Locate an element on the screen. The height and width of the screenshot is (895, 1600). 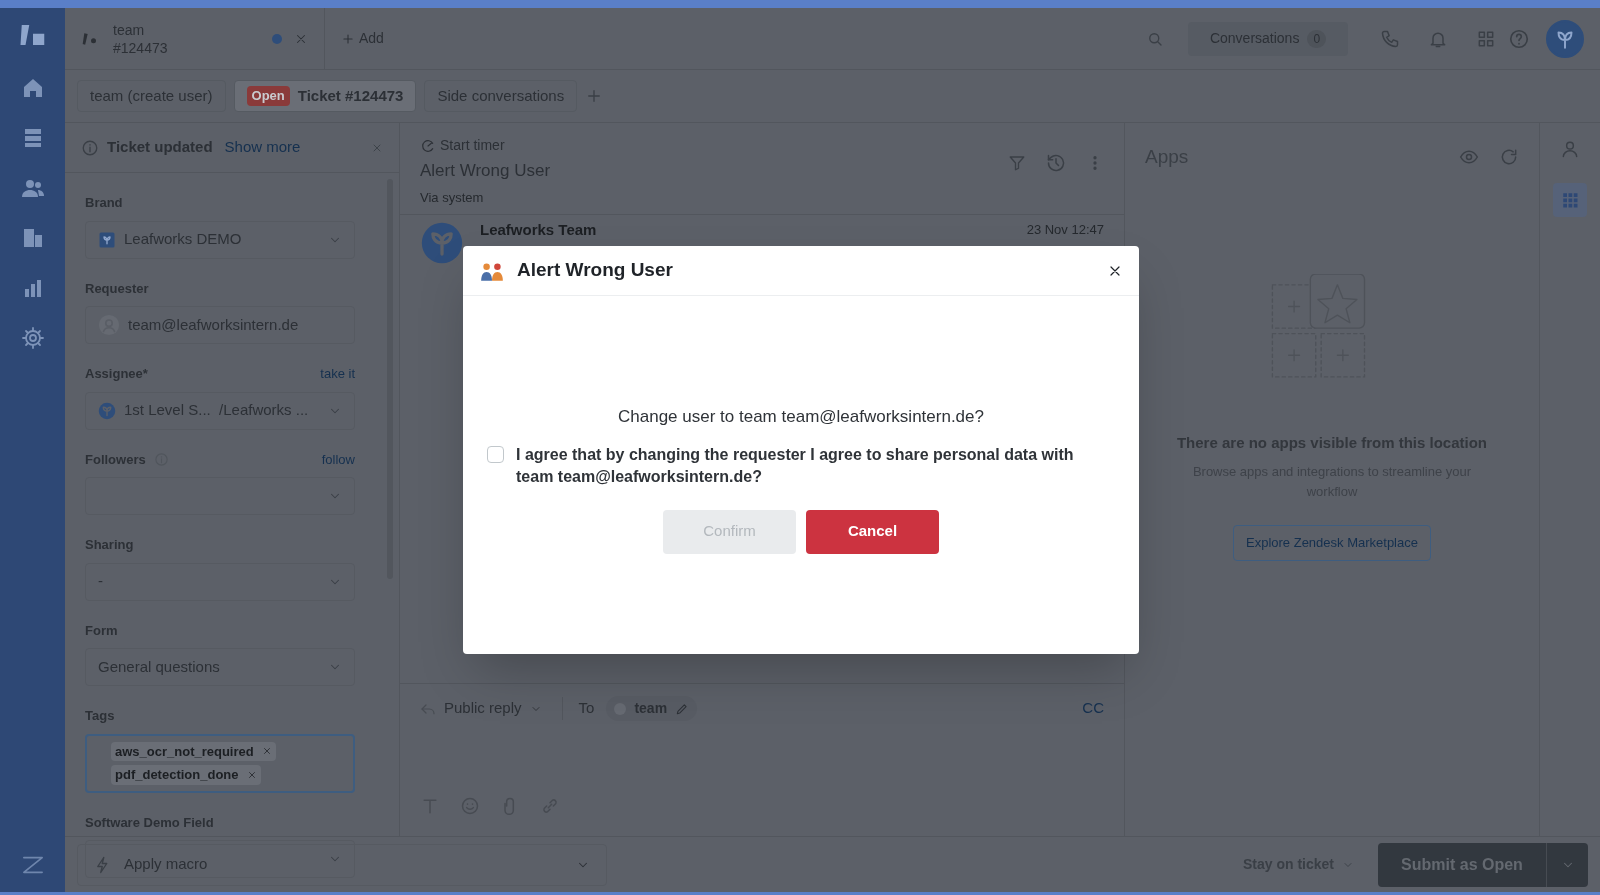
cc-link: CC is located at coordinates (1093, 708).